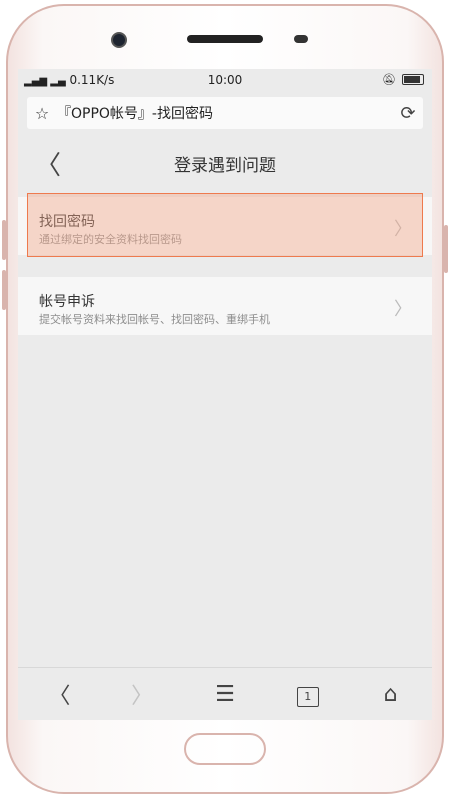 This screenshot has height=800, width=450. I want to click on battery-icon, so click(413, 79).